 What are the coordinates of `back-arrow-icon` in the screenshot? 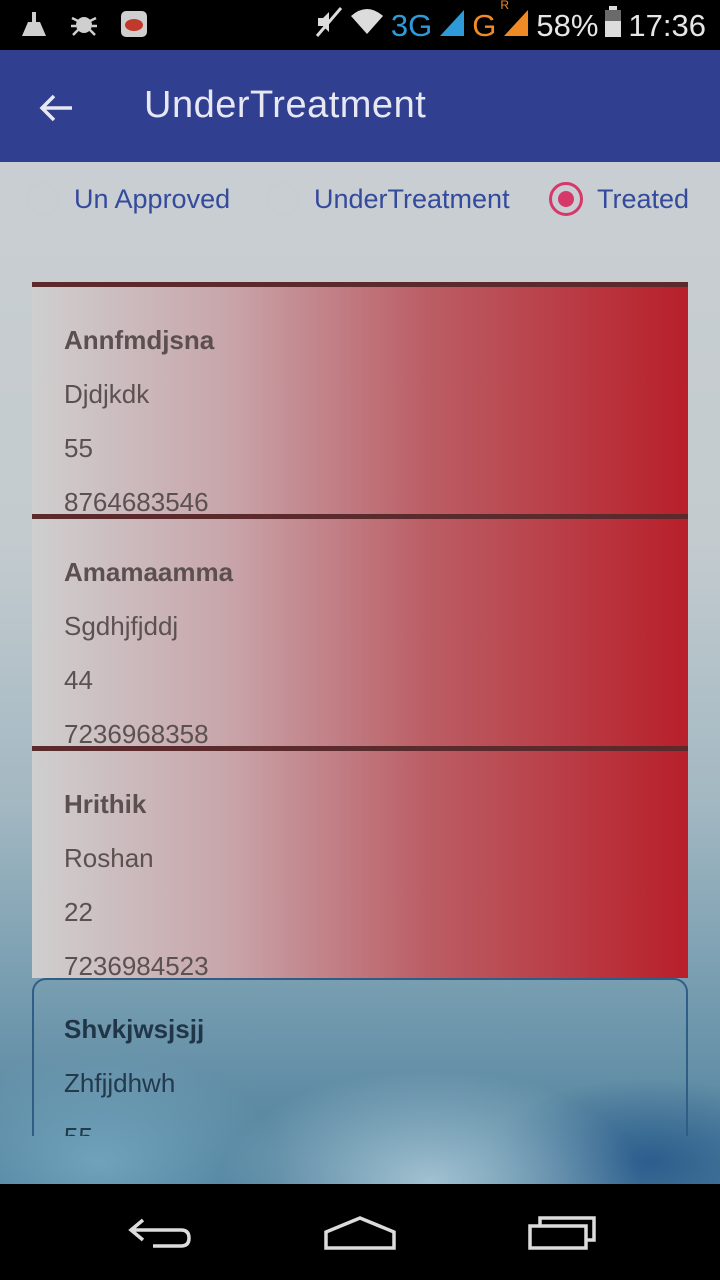 It's located at (159, 1233).